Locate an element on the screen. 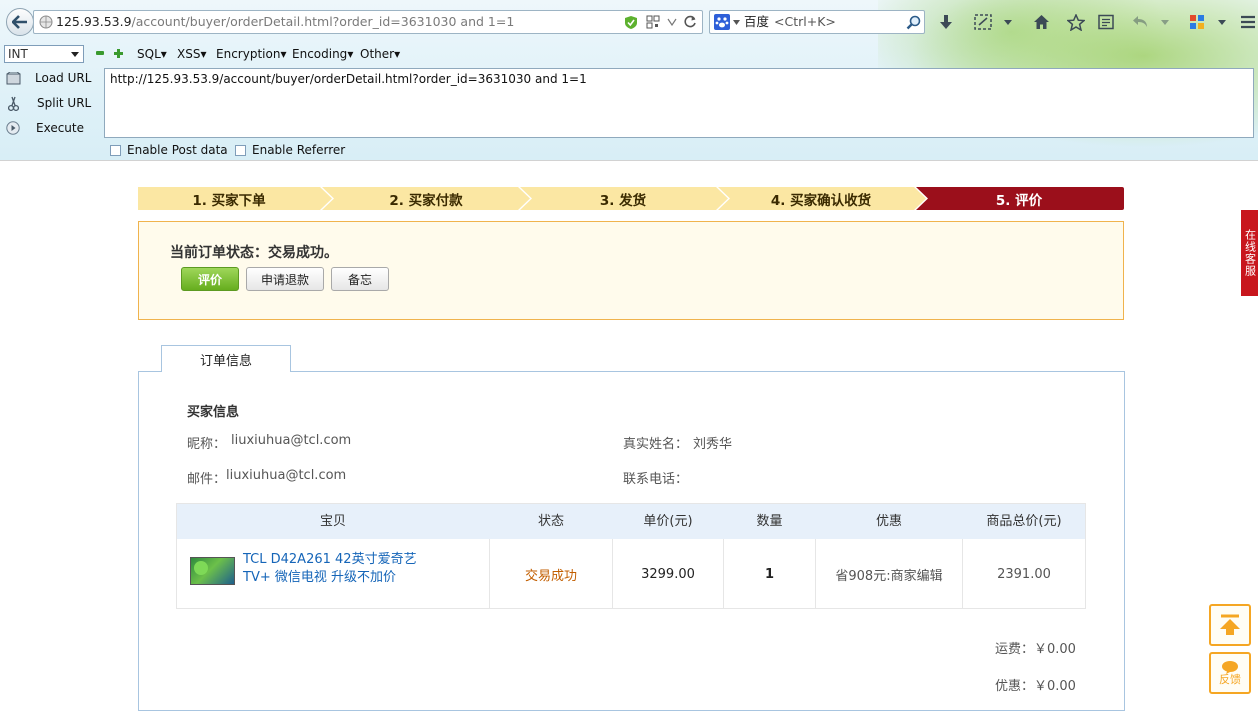  wechat-logo-icon is located at coordinates (201, 568).